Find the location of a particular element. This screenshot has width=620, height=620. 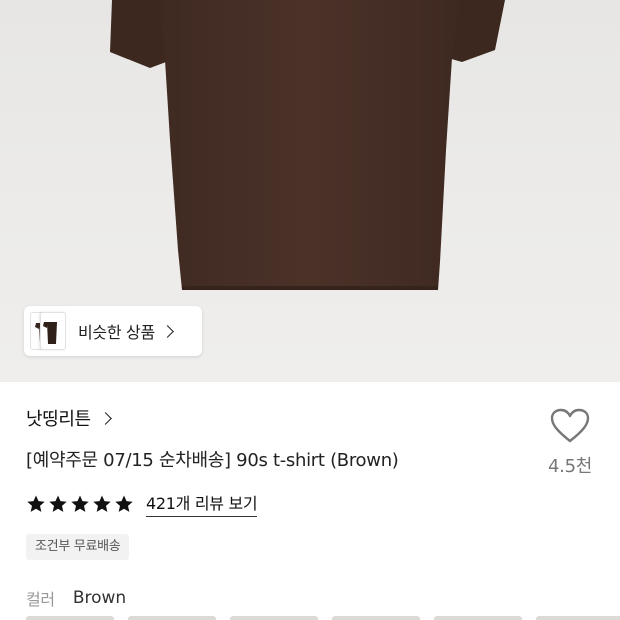

shipping-badge: 조건부 무료배송 is located at coordinates (78, 547).